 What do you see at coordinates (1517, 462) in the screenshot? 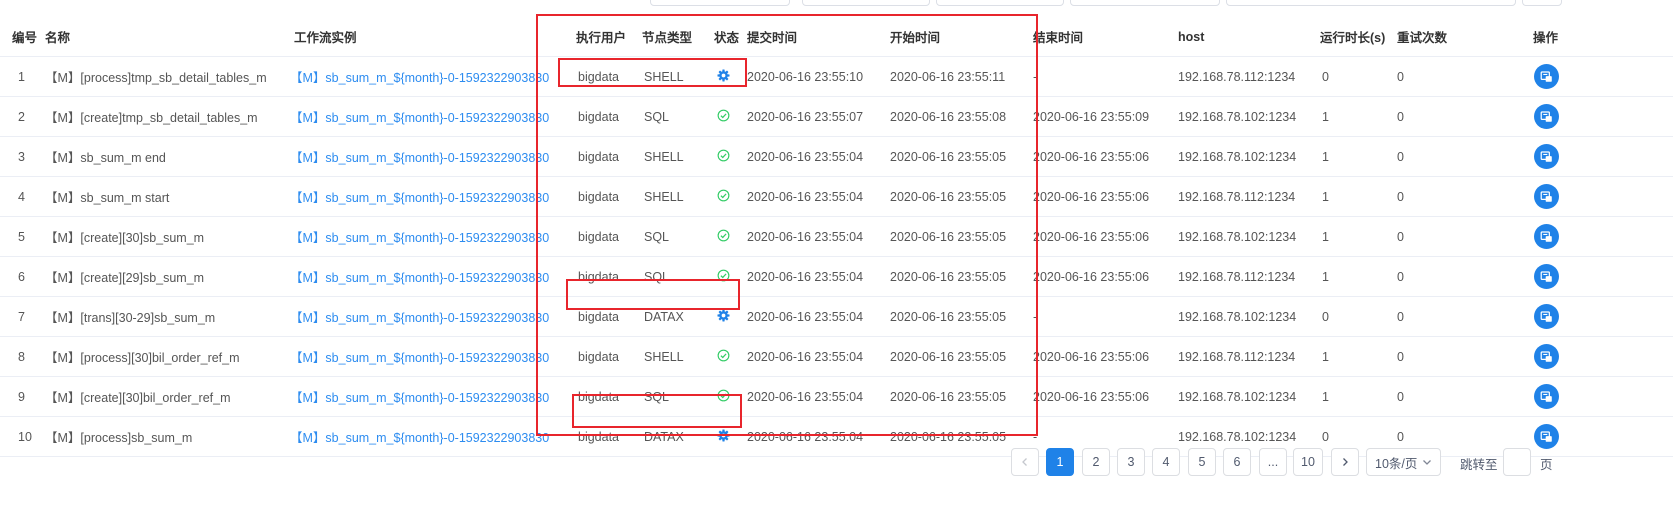
I see `jump-page-input` at bounding box center [1517, 462].